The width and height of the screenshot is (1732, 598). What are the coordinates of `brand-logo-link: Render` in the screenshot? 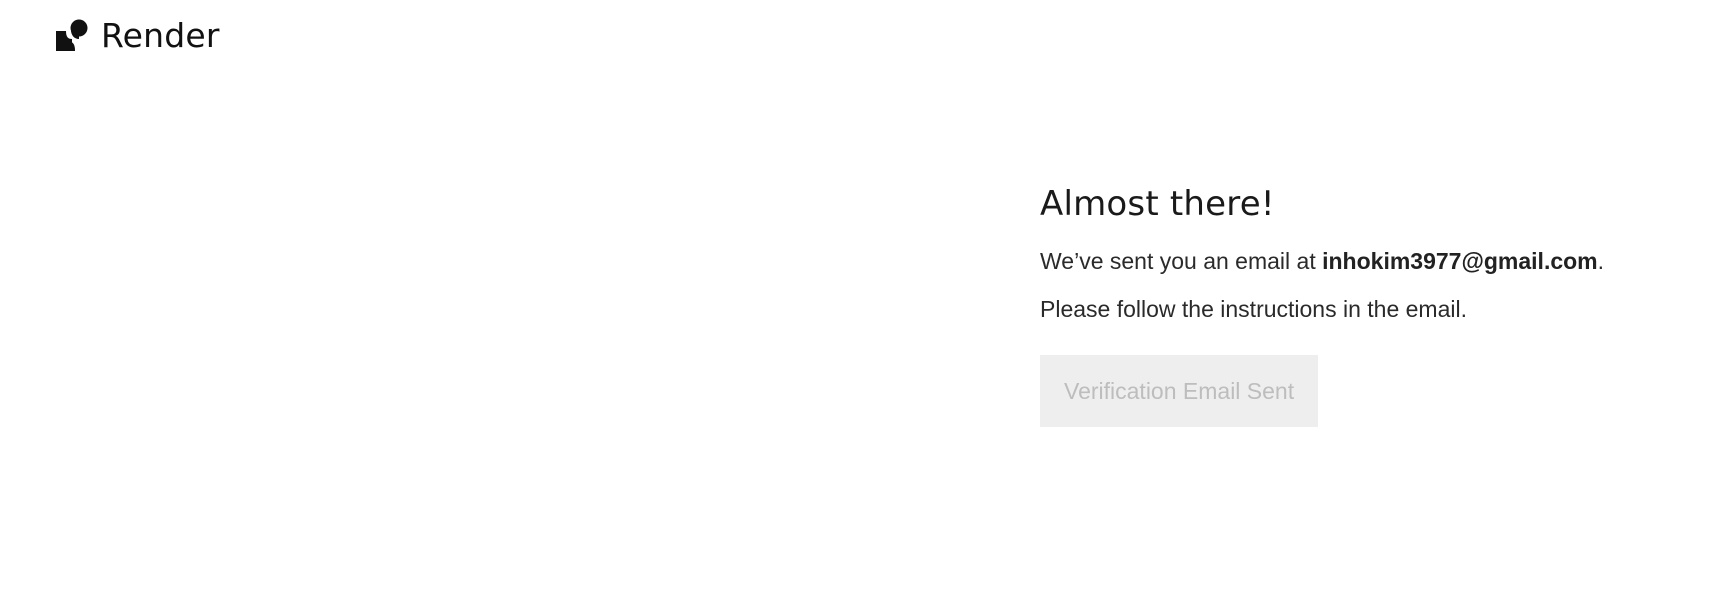 It's located at (137, 35).